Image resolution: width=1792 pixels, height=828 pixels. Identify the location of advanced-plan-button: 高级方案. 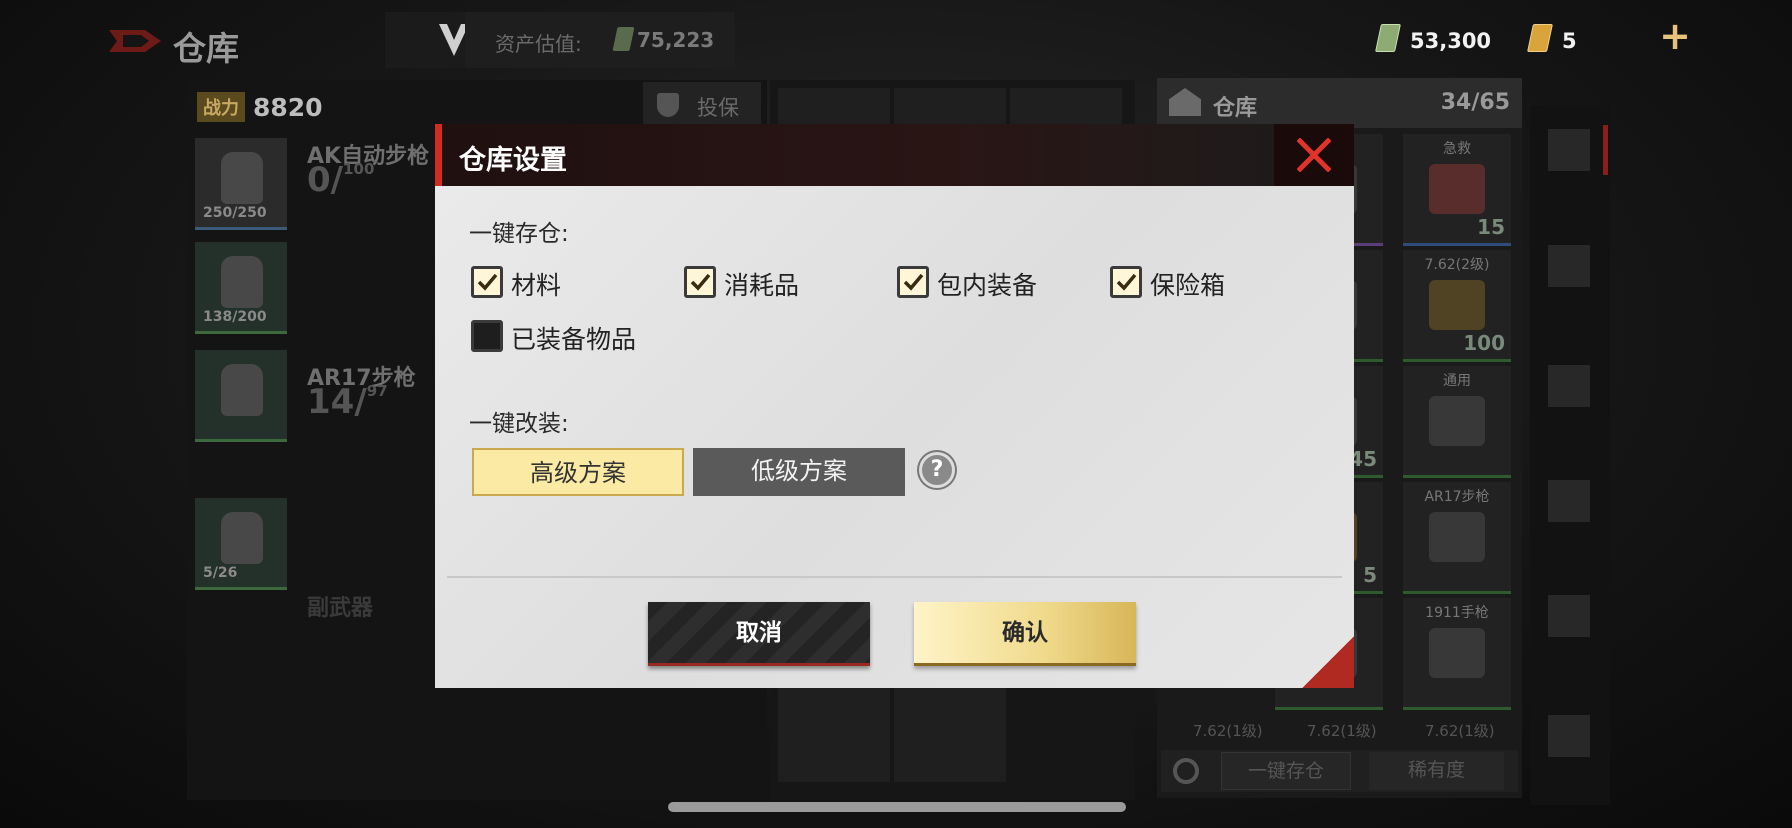
(578, 472).